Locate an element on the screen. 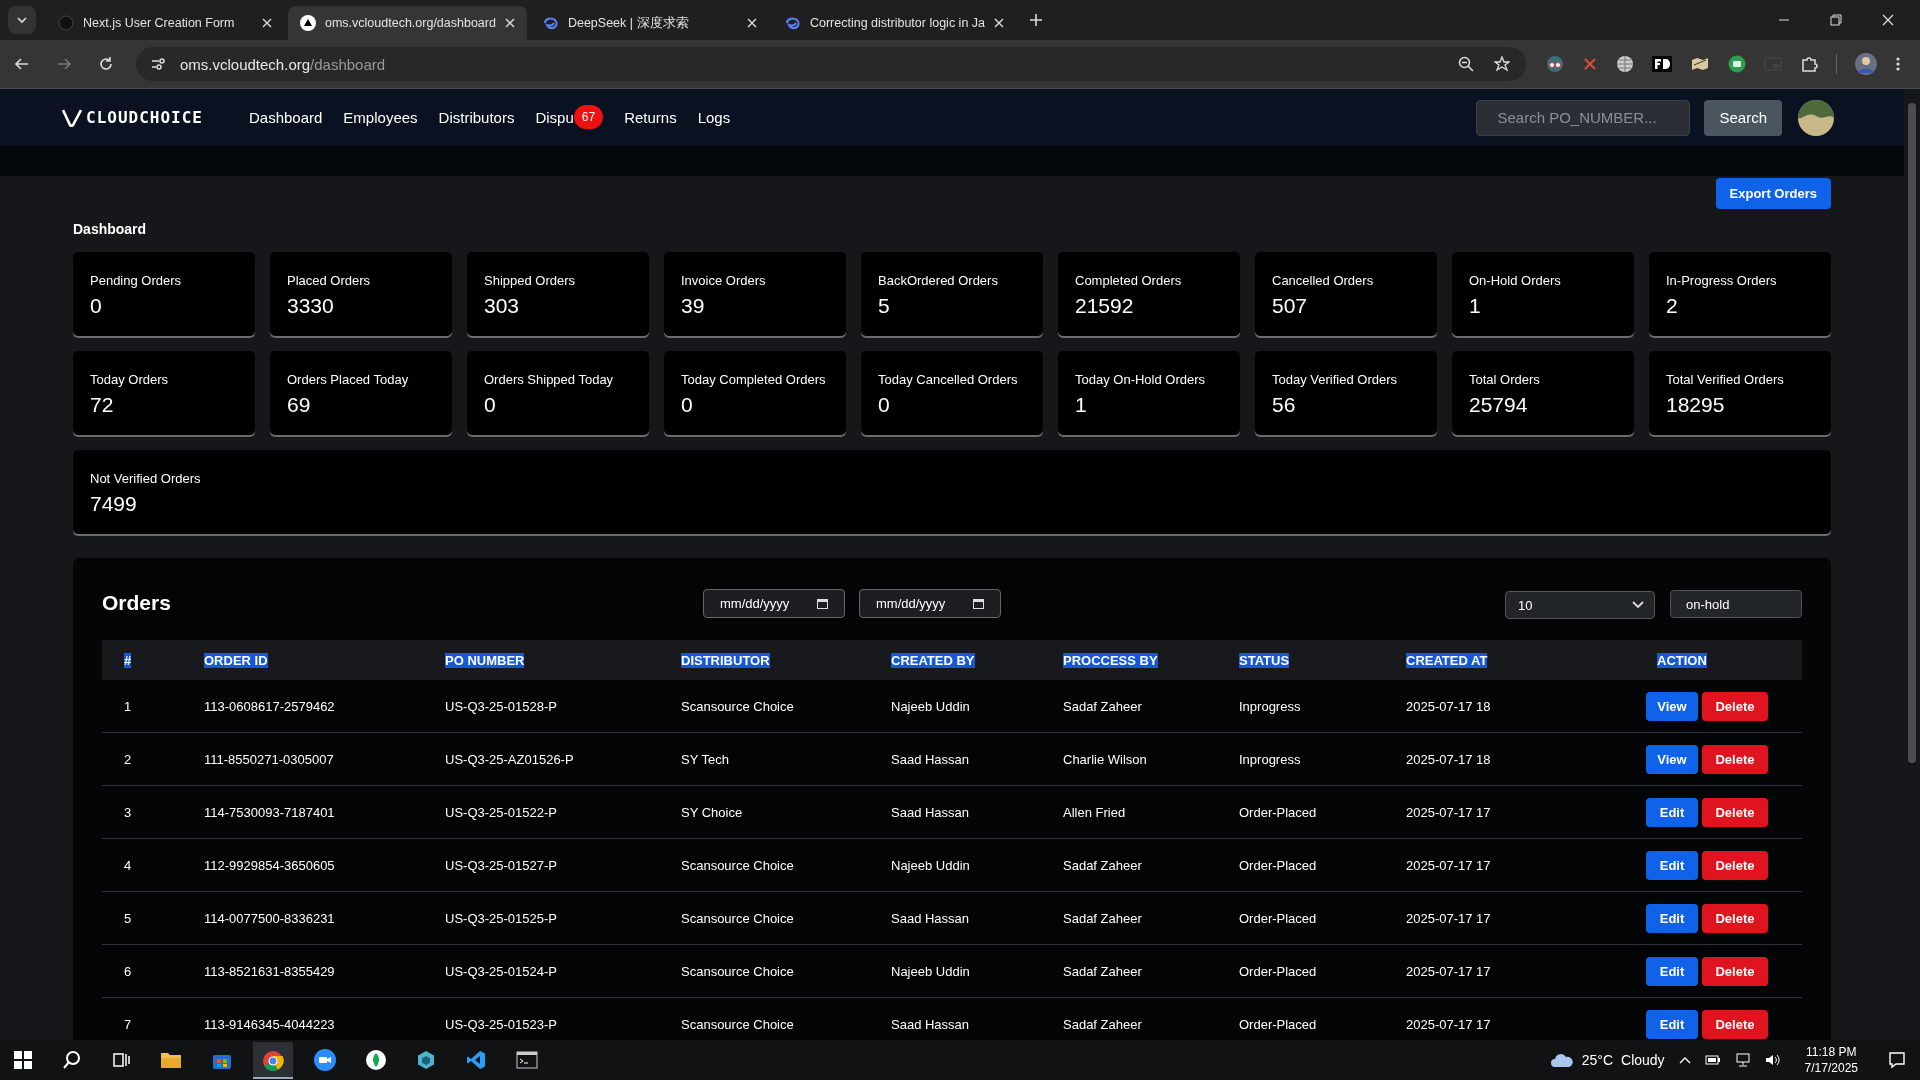 This screenshot has height=1080, width=1920. stat-label: In-Progress Orders is located at coordinates (1722, 280).